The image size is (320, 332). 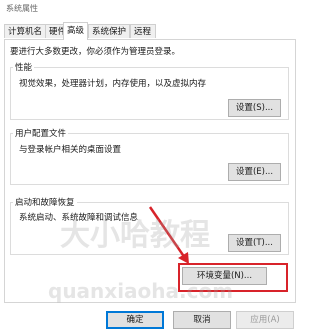 What do you see at coordinates (79, 218) in the screenshot?
I see `startup-recovery-description: 系统启动、系统故障和调试信息` at bounding box center [79, 218].